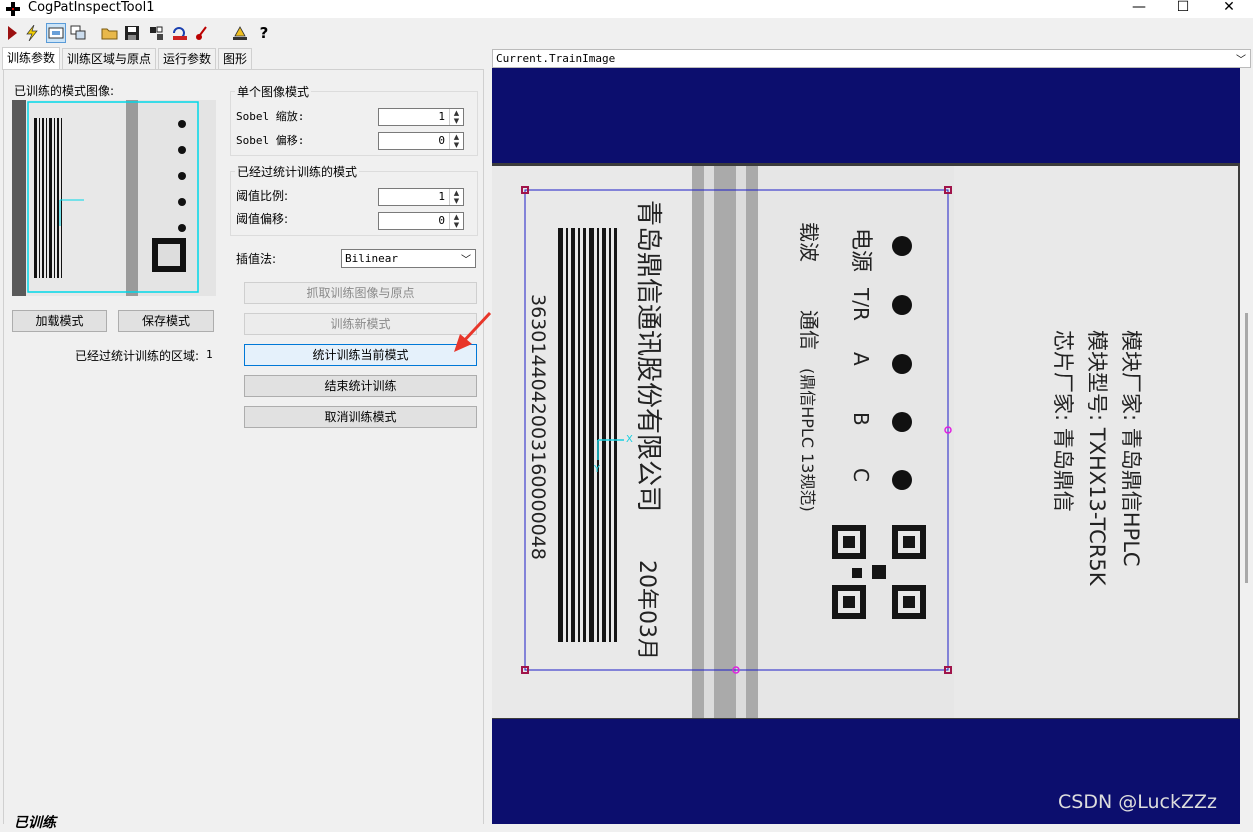 The image size is (1253, 832). Describe the element at coordinates (12, 33) in the screenshot. I see `run-icon` at that location.